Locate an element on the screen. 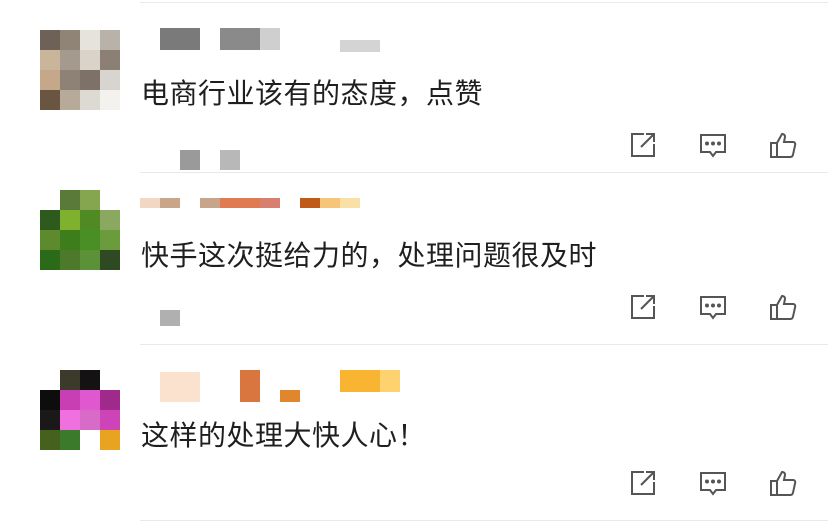  comment-text: 这样的处理大快人心！ is located at coordinates (284, 435).